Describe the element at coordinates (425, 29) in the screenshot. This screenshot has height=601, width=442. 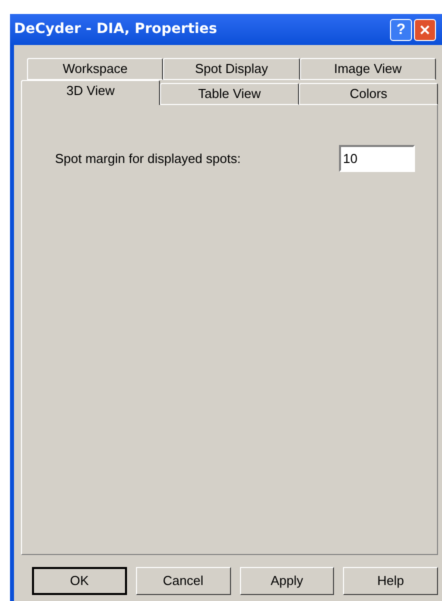
I see `close-button: ✕` at that location.